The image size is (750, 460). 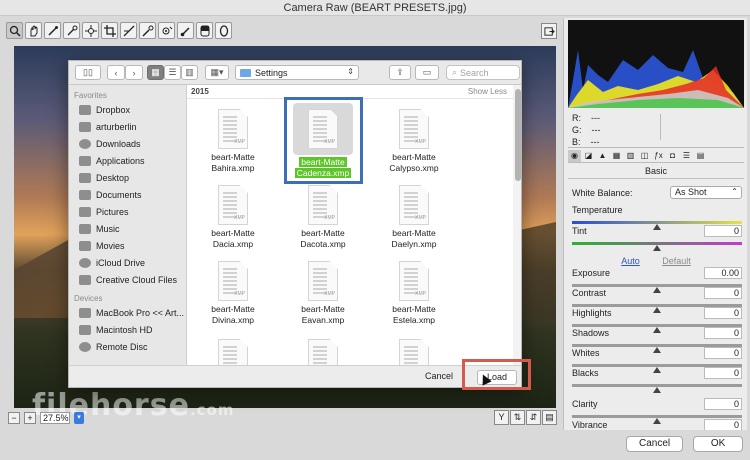 What do you see at coordinates (233, 293) in the screenshot?
I see `file-item: XMP beart-Matte Divina.xmp` at bounding box center [233, 293].